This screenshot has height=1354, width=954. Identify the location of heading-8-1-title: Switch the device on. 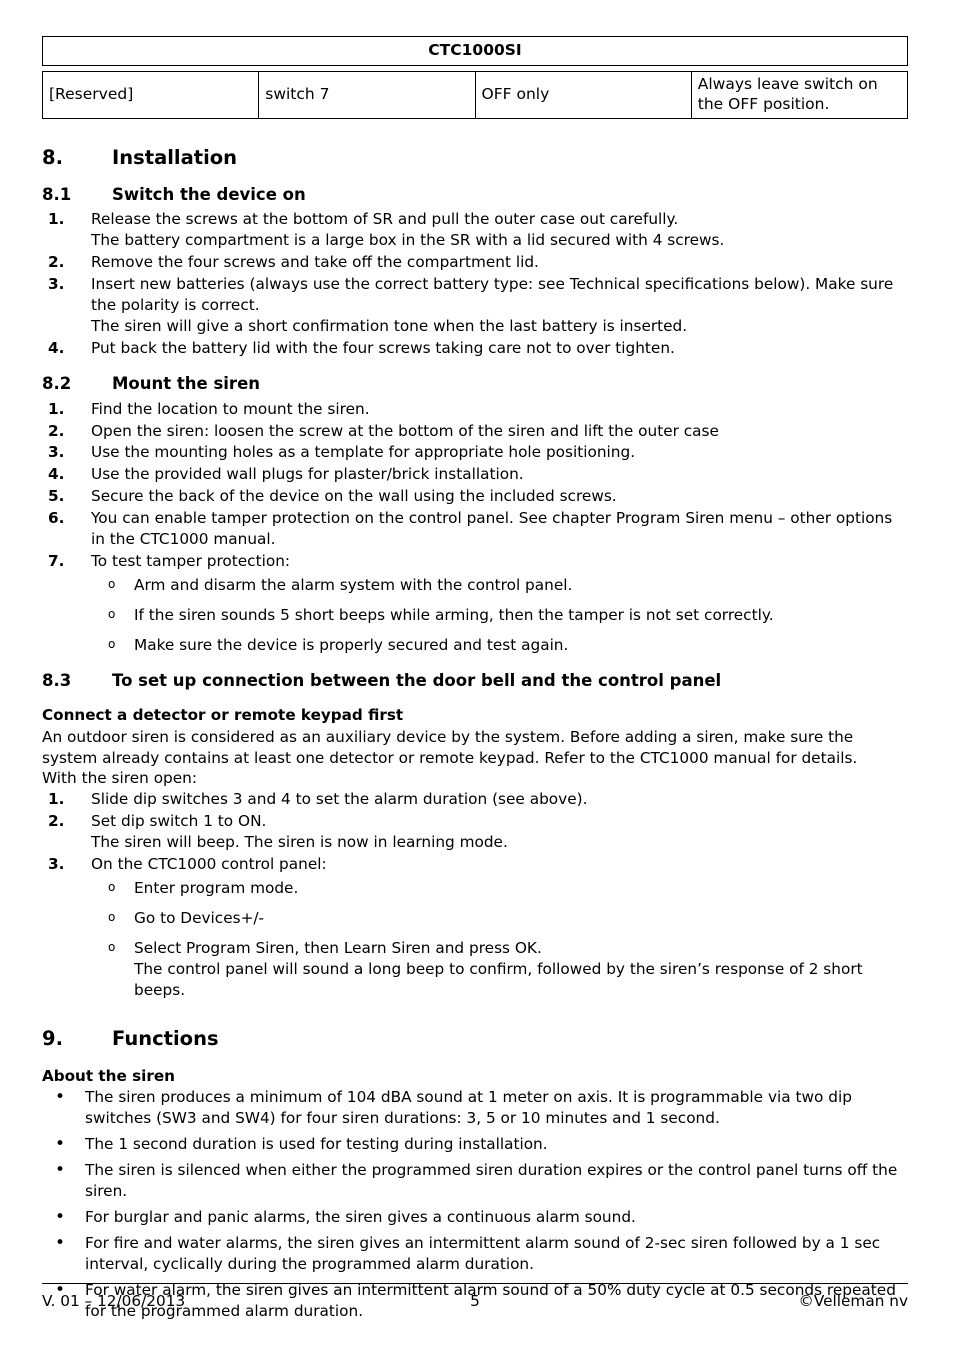
(209, 194).